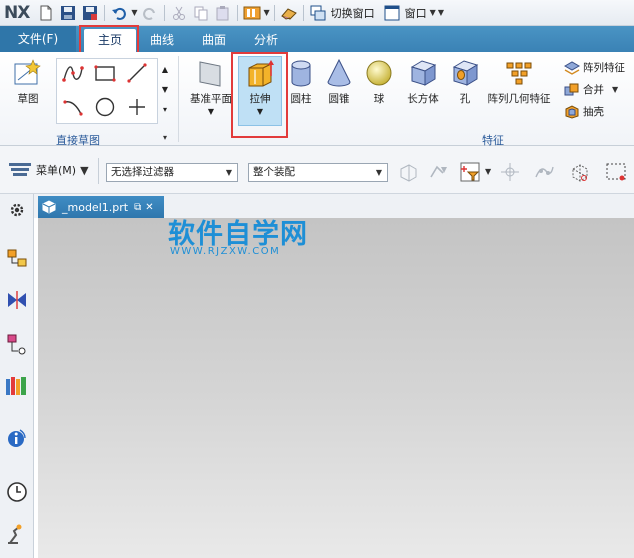 This screenshot has width=634, height=558. What do you see at coordinates (615, 89) in the screenshot?
I see `unite-dropdown-icon: ▼` at bounding box center [615, 89].